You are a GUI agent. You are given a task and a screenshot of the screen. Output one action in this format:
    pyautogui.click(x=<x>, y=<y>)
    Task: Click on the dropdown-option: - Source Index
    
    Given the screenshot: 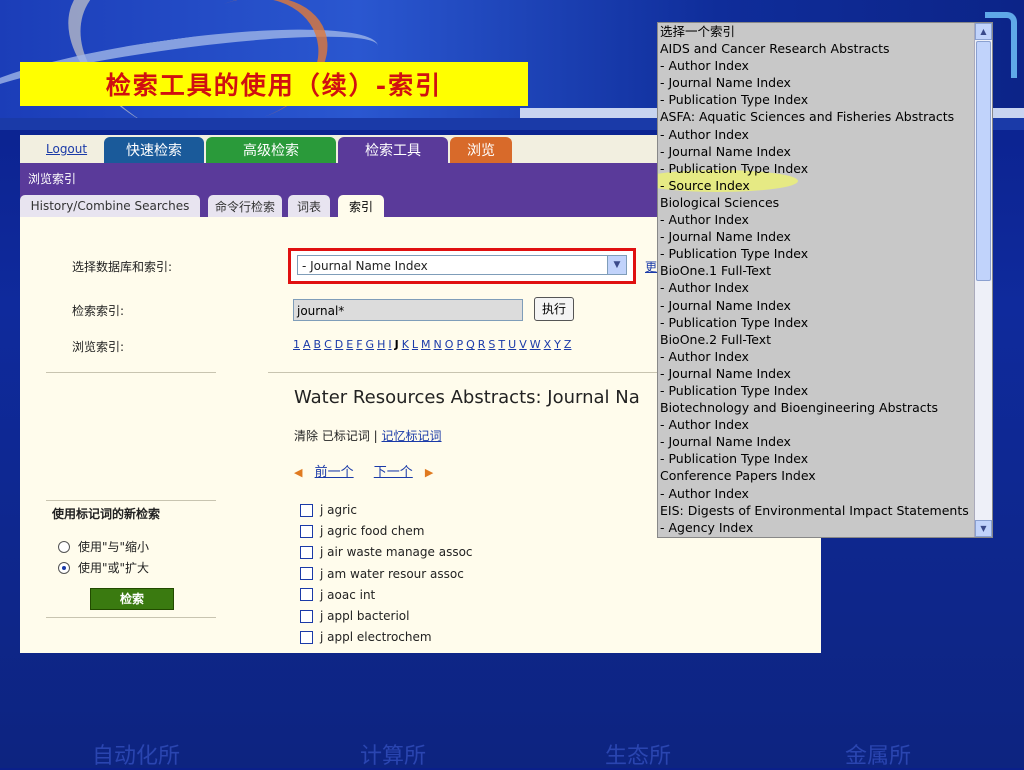 What is the action you would take?
    pyautogui.click(x=816, y=185)
    